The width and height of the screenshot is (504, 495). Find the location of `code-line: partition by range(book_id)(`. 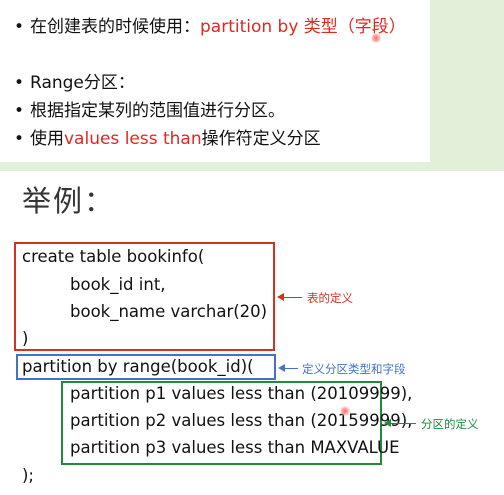

code-line: partition by range(book_id)( is located at coordinates (138, 366).